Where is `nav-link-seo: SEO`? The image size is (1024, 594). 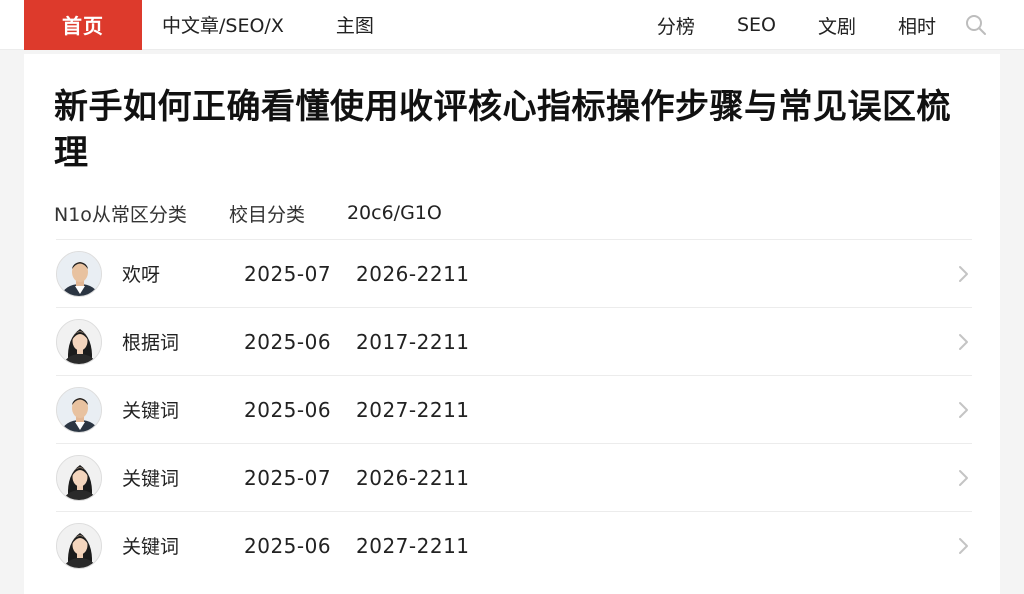 nav-link-seo: SEO is located at coordinates (756, 25).